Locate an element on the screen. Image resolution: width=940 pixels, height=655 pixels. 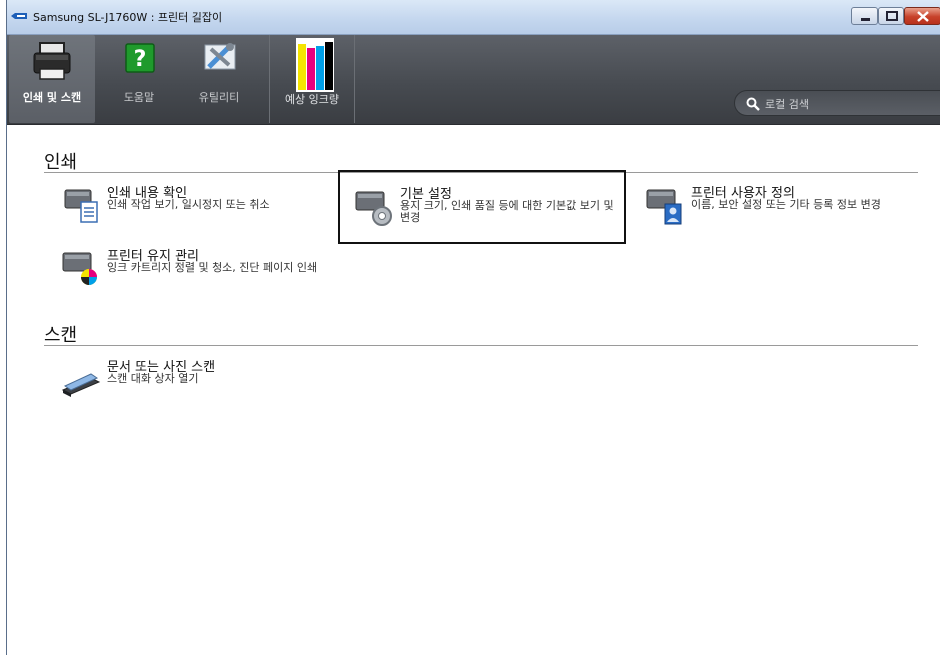
printer-settings-icon is located at coordinates (373, 208).